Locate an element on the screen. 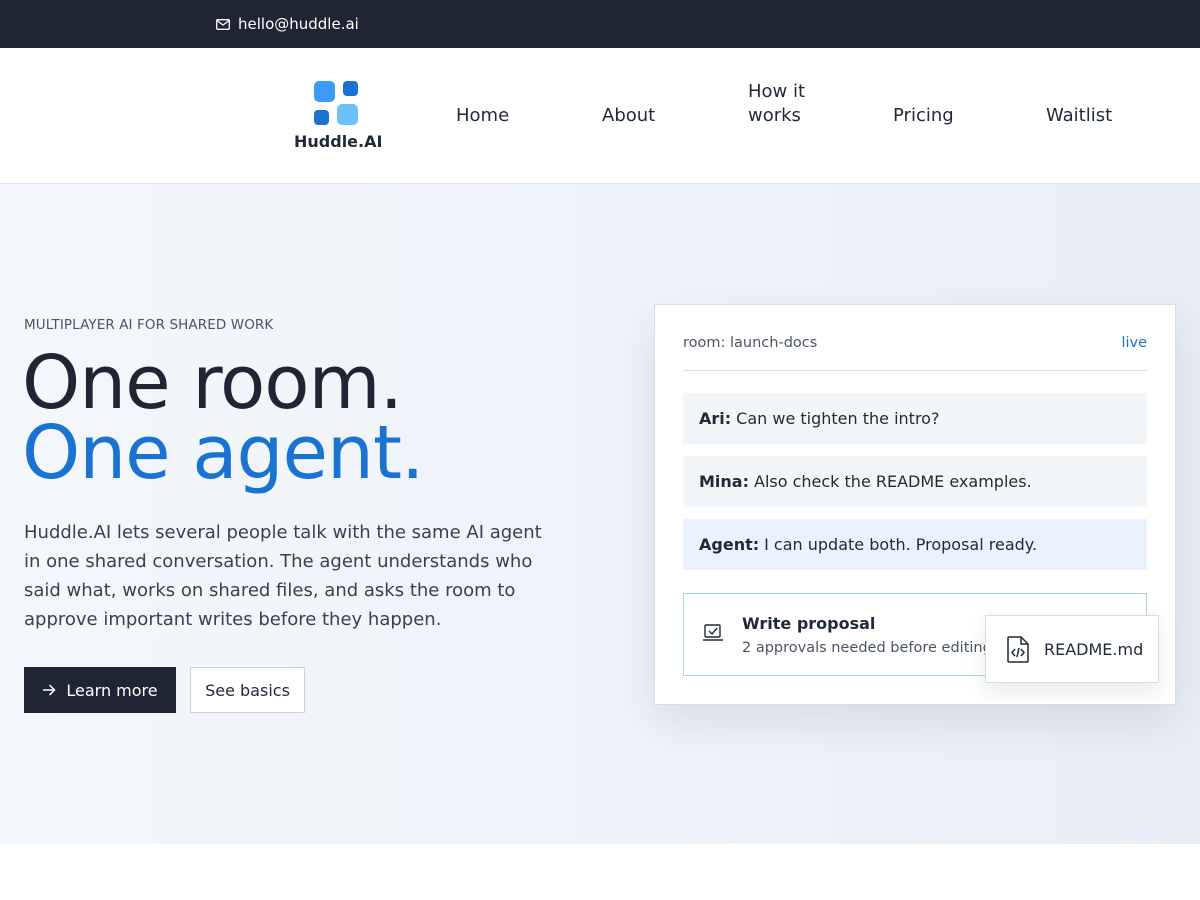 This screenshot has width=1200, height=900. chat-message: Mina: Also check the README examples. is located at coordinates (915, 481).